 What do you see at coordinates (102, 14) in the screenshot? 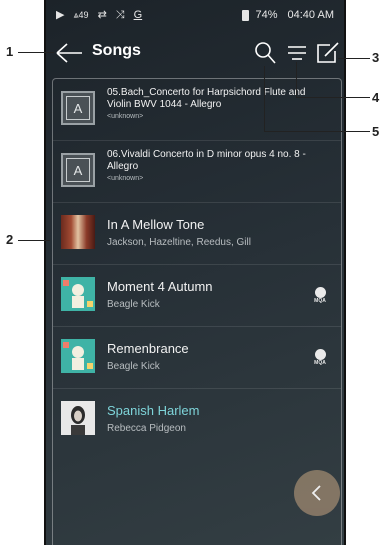
I see `repeat-icon: ⇄` at bounding box center [102, 14].